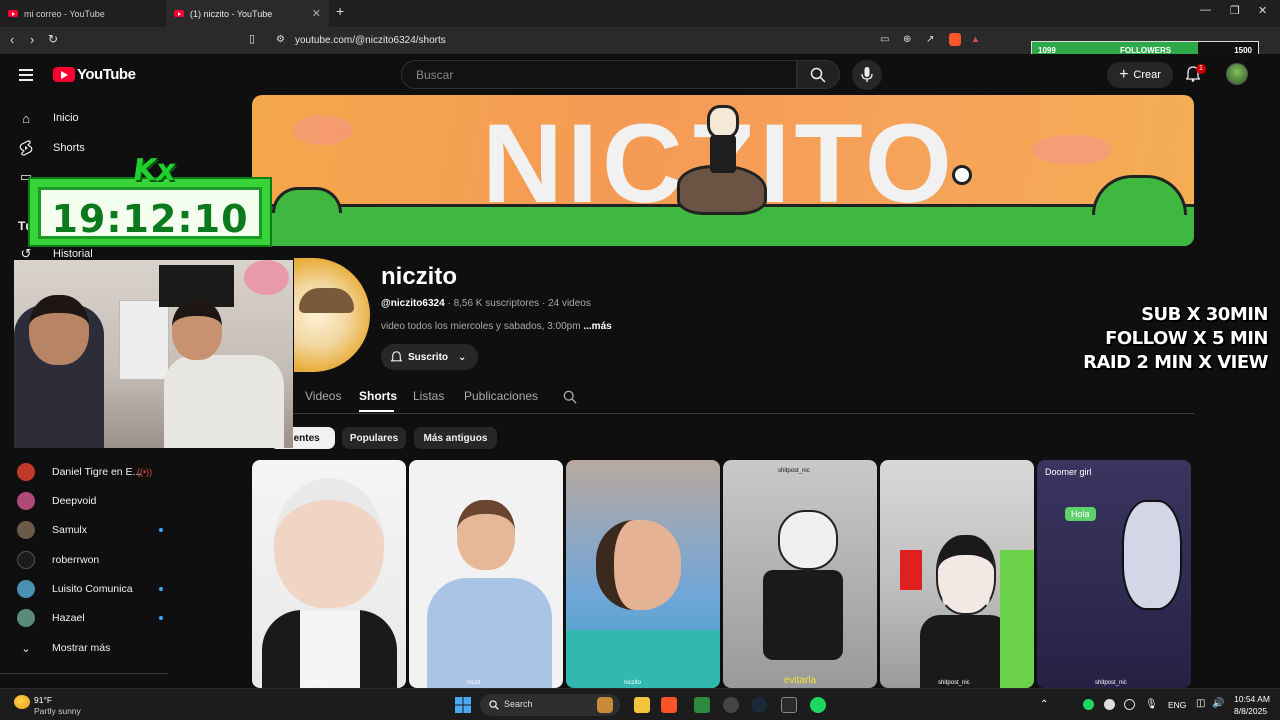 The width and height of the screenshot is (1280, 720). Describe the element at coordinates (70, 530) in the screenshot. I see `subscription-name: Samulx` at that location.